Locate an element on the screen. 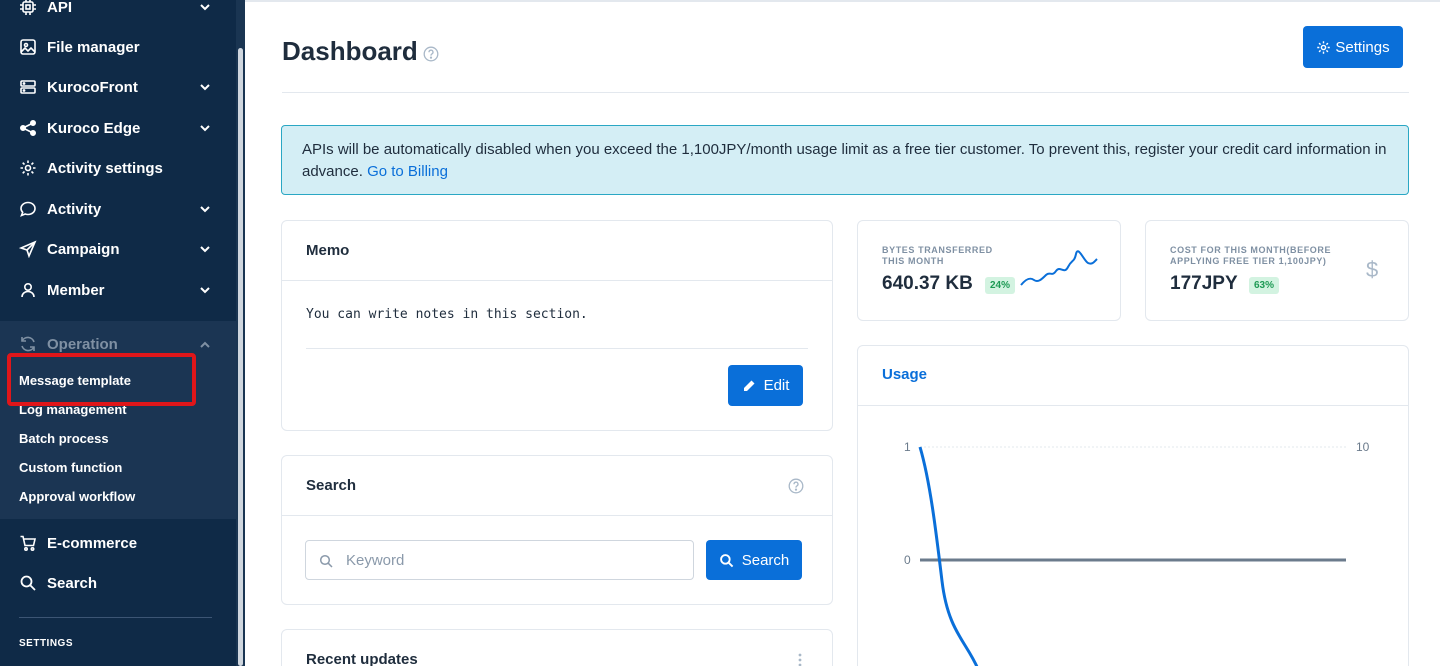 Image resolution: width=1440 pixels, height=666 pixels. keyword-input is located at coordinates (499, 560).